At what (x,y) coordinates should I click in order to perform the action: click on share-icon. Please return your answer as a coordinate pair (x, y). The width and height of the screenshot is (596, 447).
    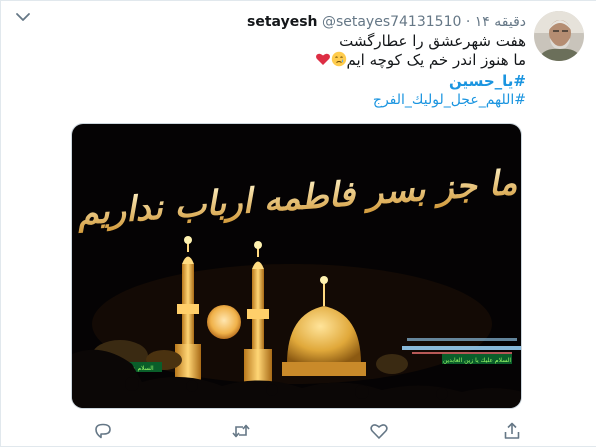
    Looking at the image, I should click on (512, 431).